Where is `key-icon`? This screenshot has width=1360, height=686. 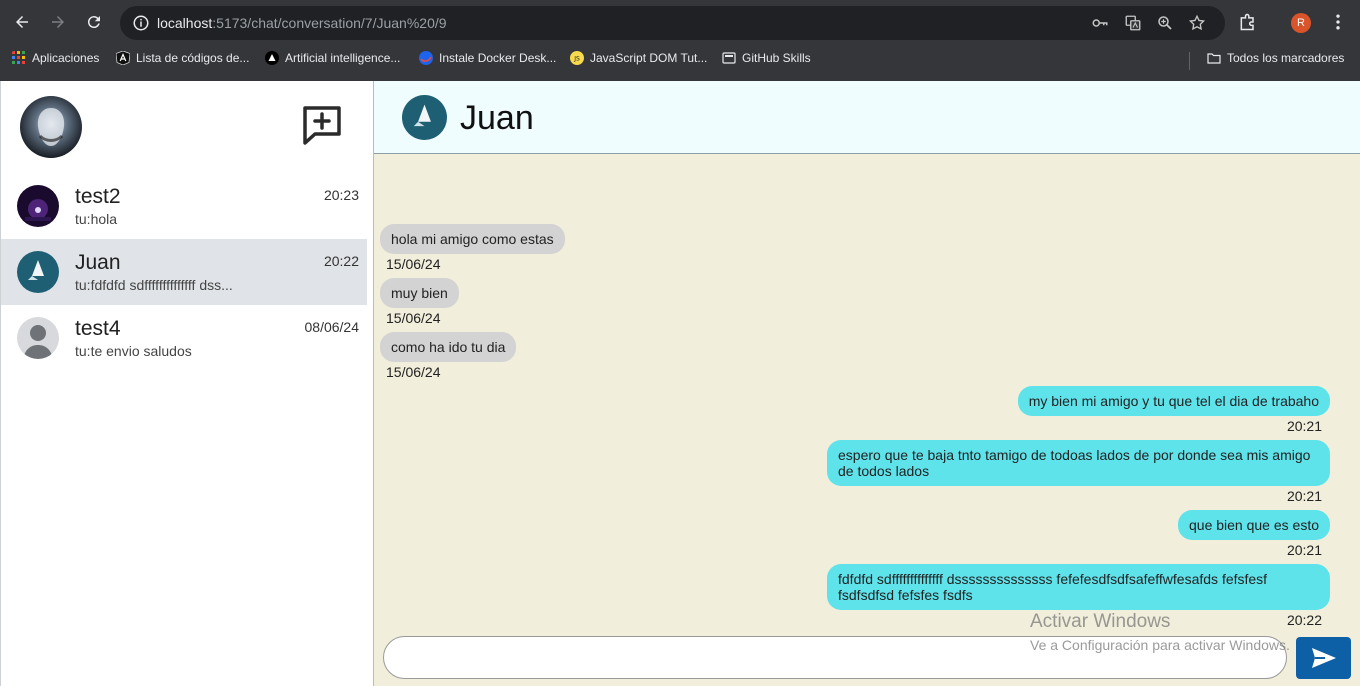 key-icon is located at coordinates (1100, 23).